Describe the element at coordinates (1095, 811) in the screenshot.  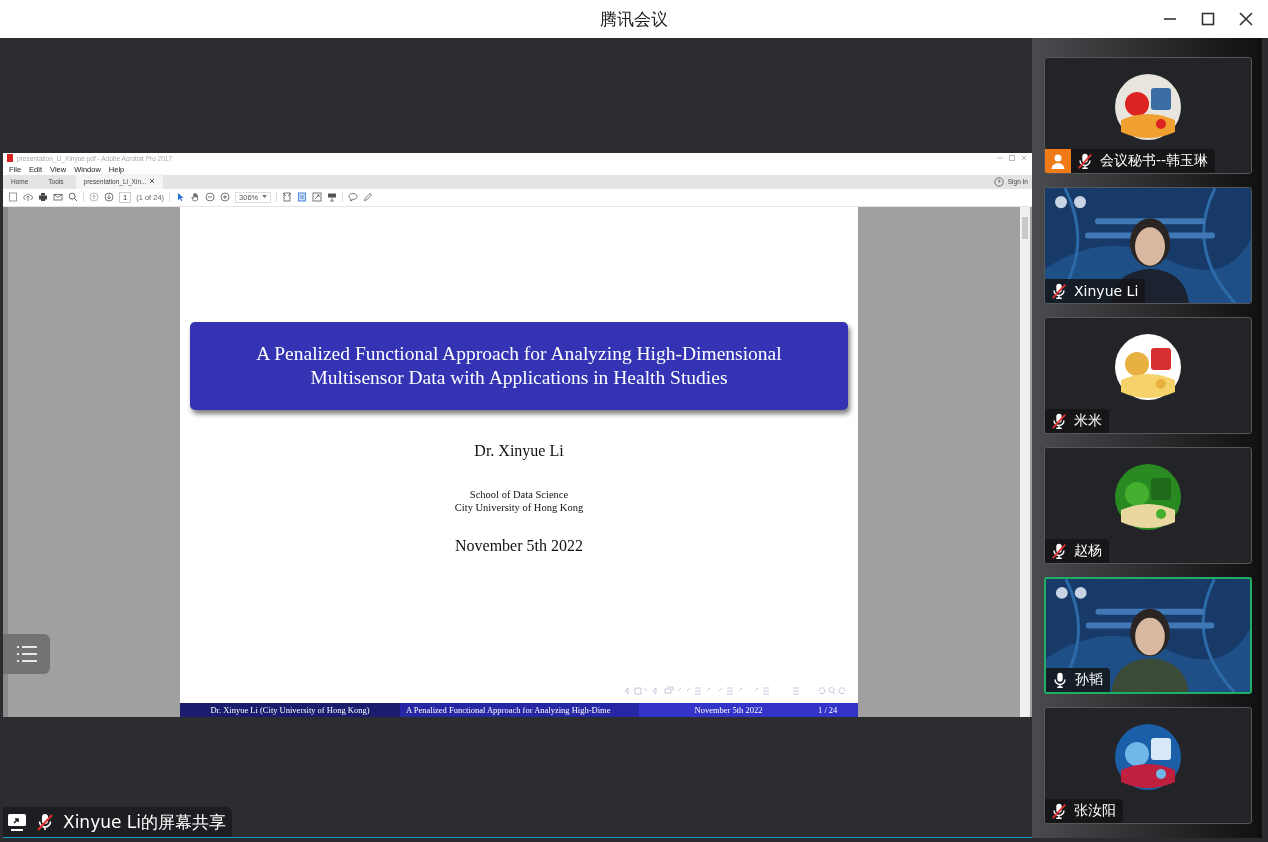
I see `participant-name: 张汝阳` at that location.